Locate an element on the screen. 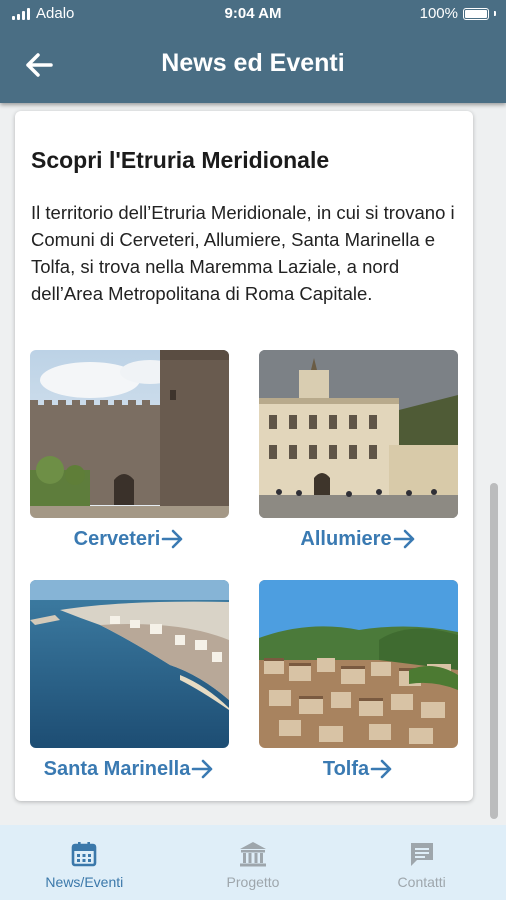 Image resolution: width=506 pixels, height=900 pixels. place-link-santa-marinella: Santa Marinella is located at coordinates (129, 769).